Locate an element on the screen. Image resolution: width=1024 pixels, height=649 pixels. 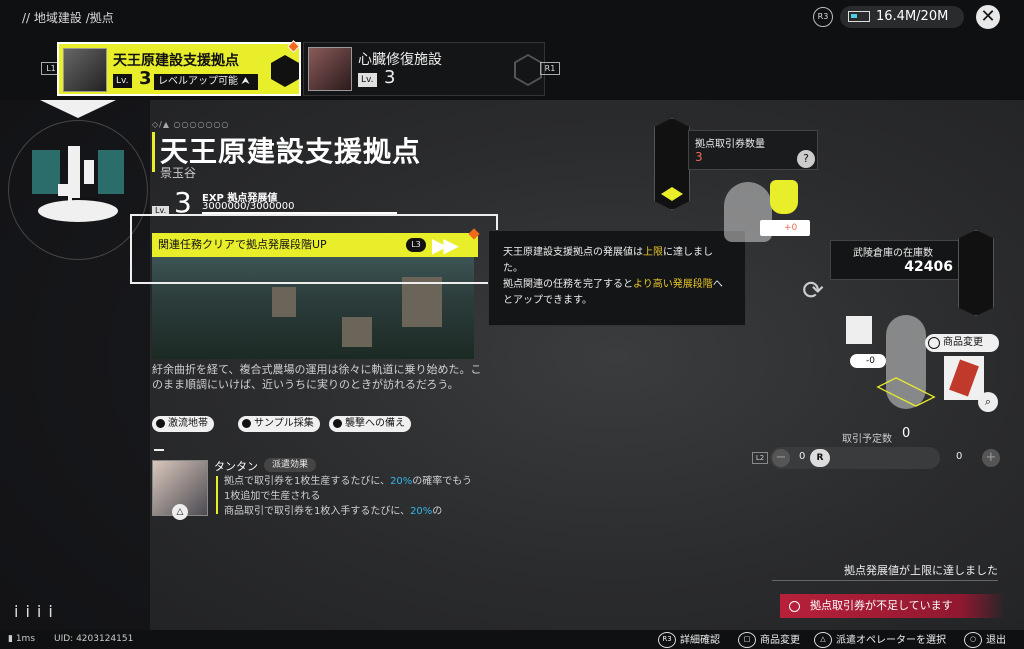
change-goods-button: 商品変更 is located at coordinates (962, 343).